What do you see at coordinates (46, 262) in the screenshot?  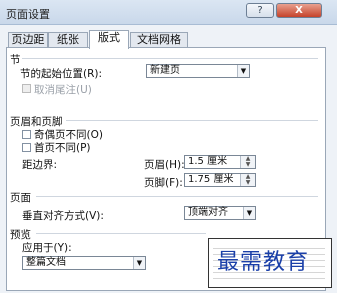 I see `apply-to-value: 整篇文档` at bounding box center [46, 262].